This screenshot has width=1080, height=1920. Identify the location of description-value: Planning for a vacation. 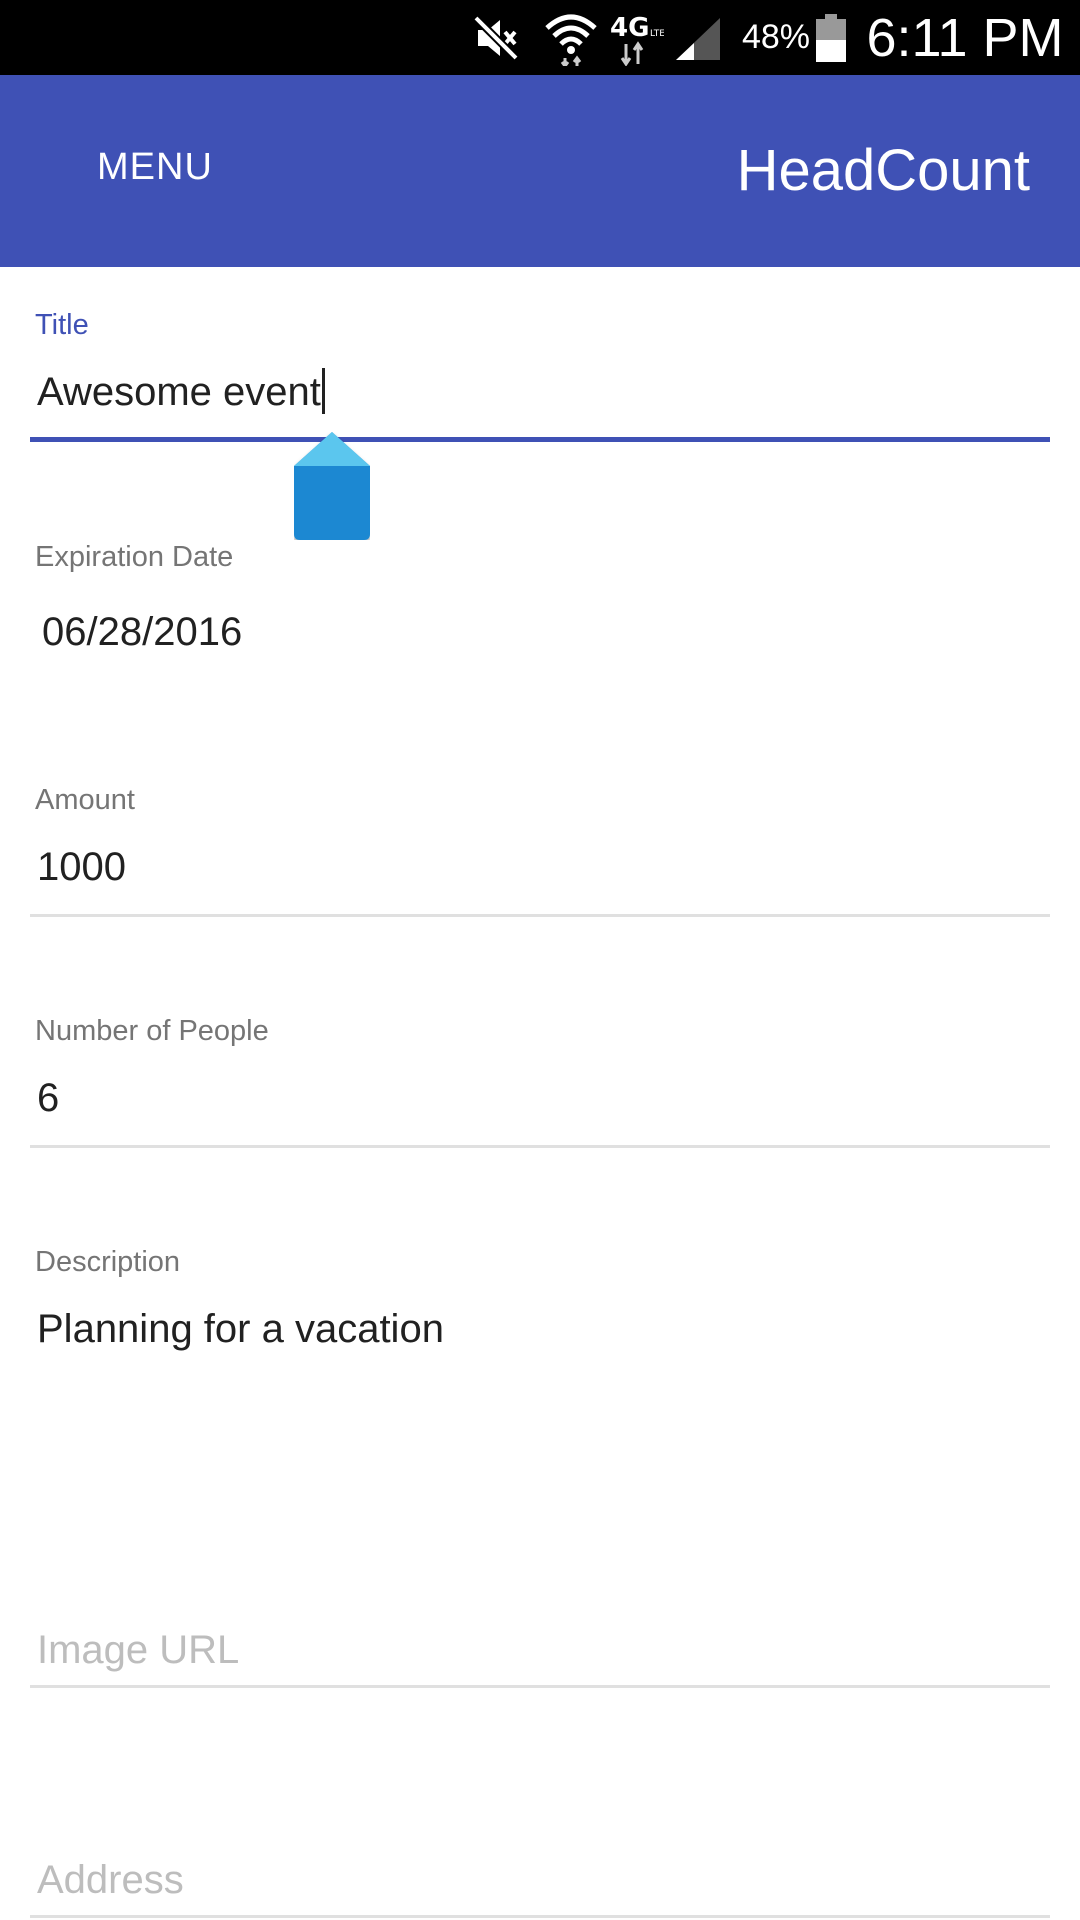
(240, 1329).